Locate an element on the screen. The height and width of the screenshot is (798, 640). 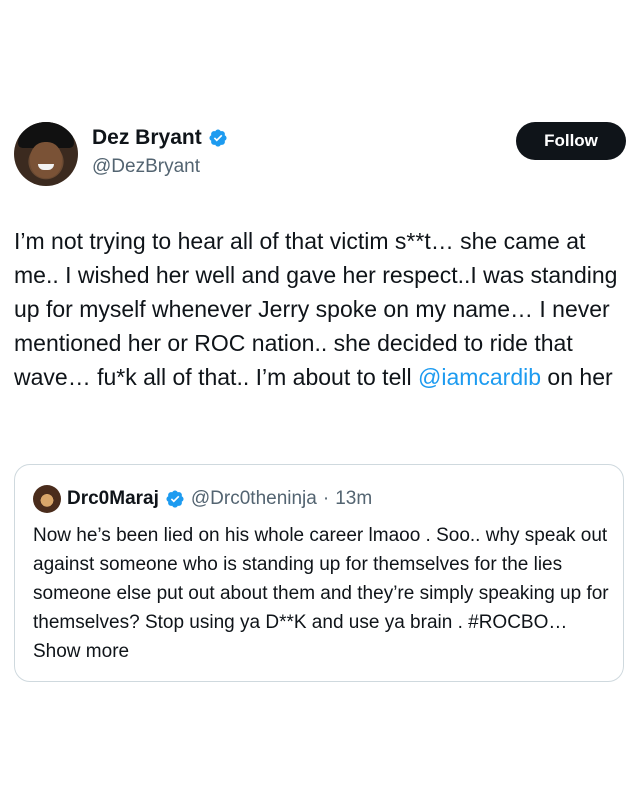
show-more-link: Show more is located at coordinates (81, 651).